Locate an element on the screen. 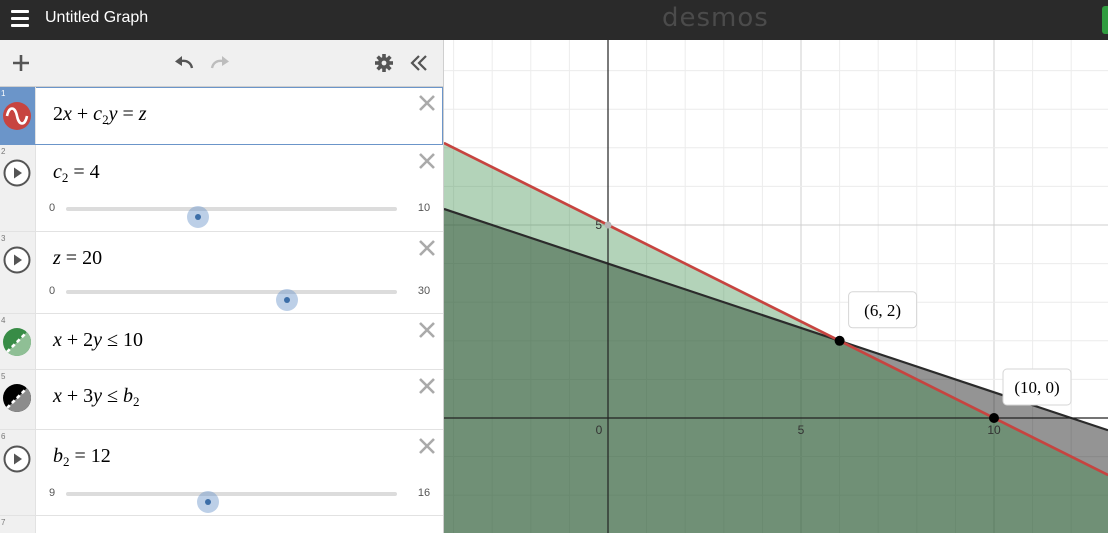 Image resolution: width=1108 pixels, height=533 pixels. expression-index: 2 is located at coordinates (3, 151).